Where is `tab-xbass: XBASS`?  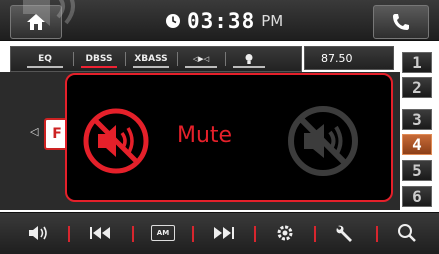 tab-xbass: XBASS is located at coordinates (151, 59).